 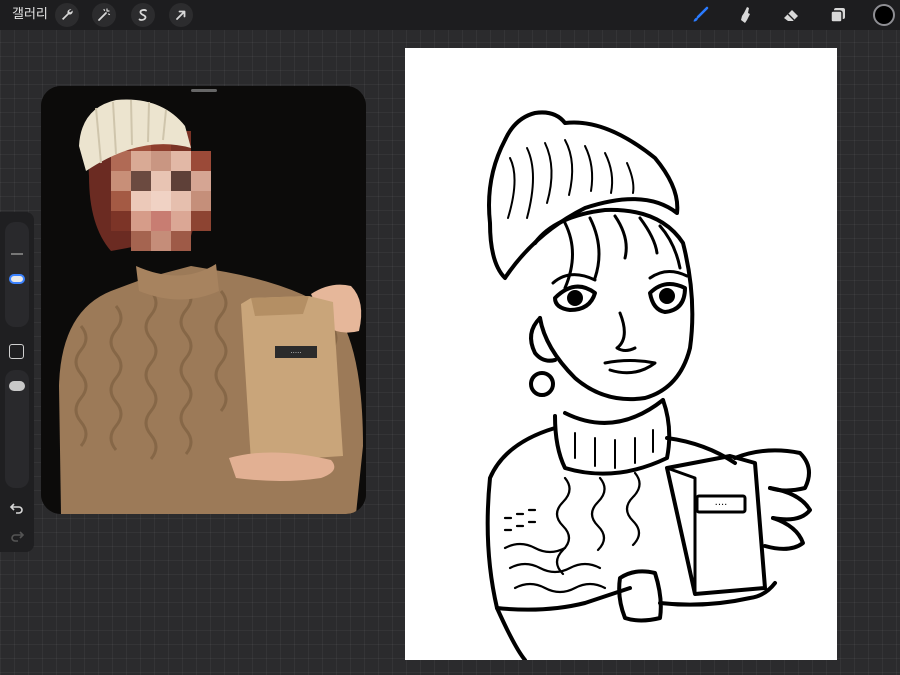 What do you see at coordinates (450, 15) in the screenshot?
I see `top-toolbar: 갤러리` at bounding box center [450, 15].